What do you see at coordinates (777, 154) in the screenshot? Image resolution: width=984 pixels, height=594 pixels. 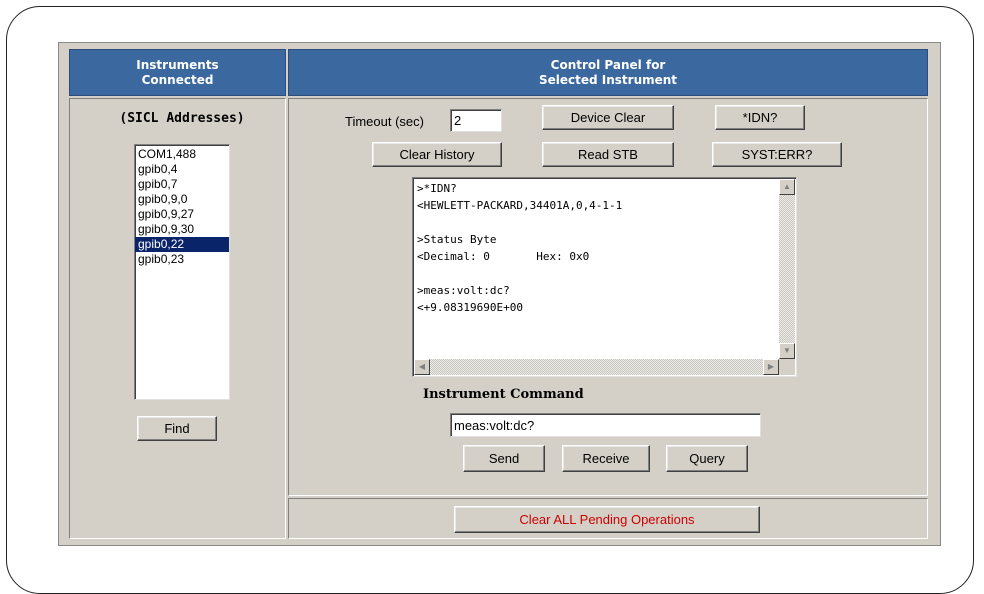 I see `syst-err-button: SYST:ERR?` at bounding box center [777, 154].